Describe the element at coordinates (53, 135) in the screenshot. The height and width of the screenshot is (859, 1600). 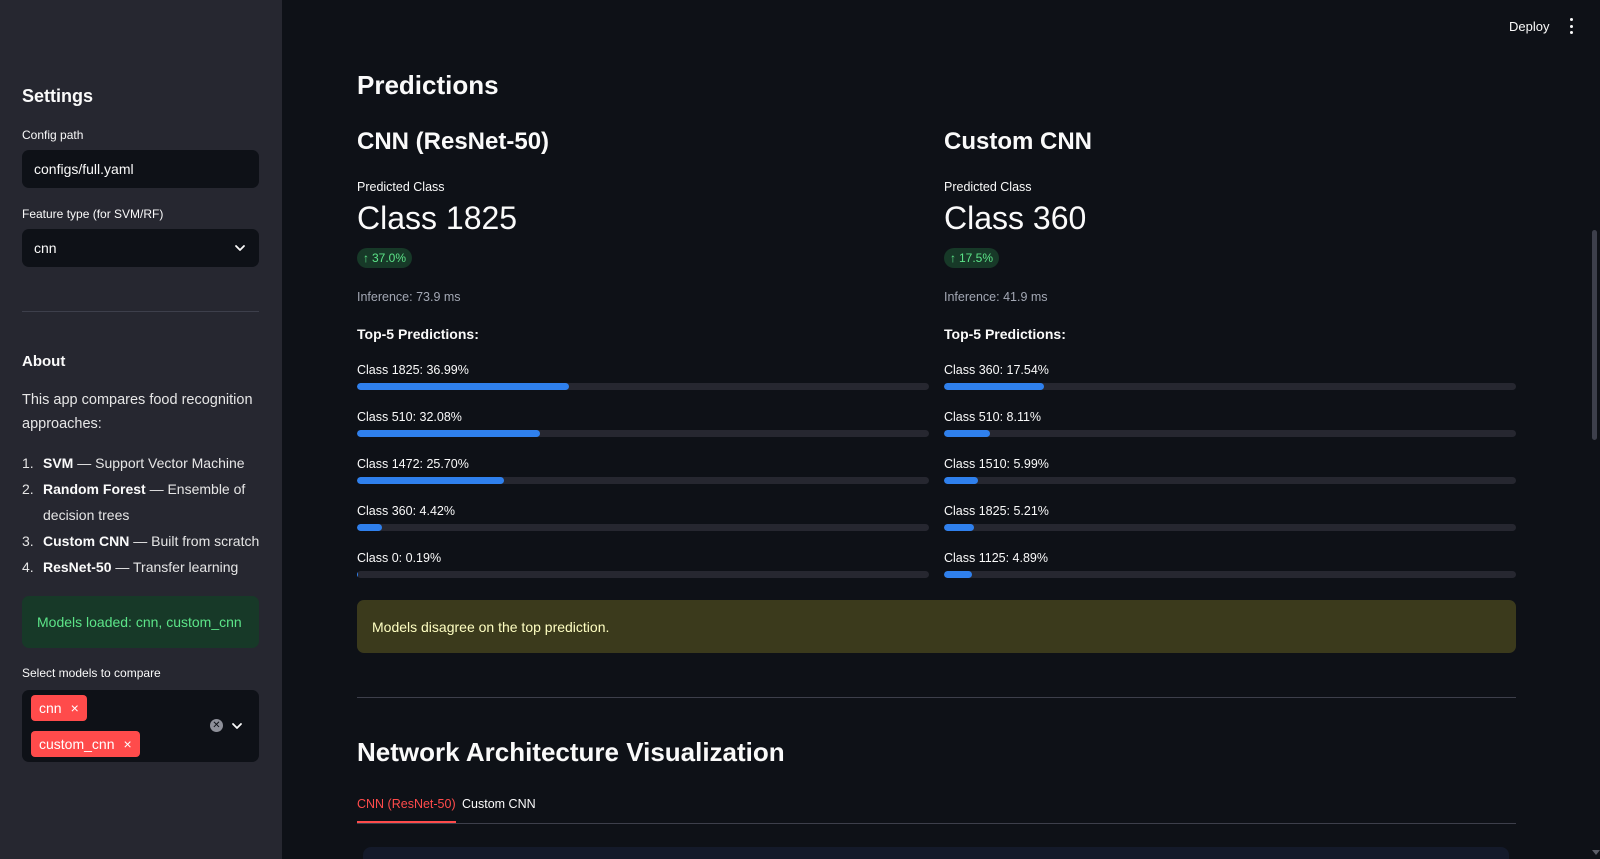
I see `config-path-label: Config path` at that location.